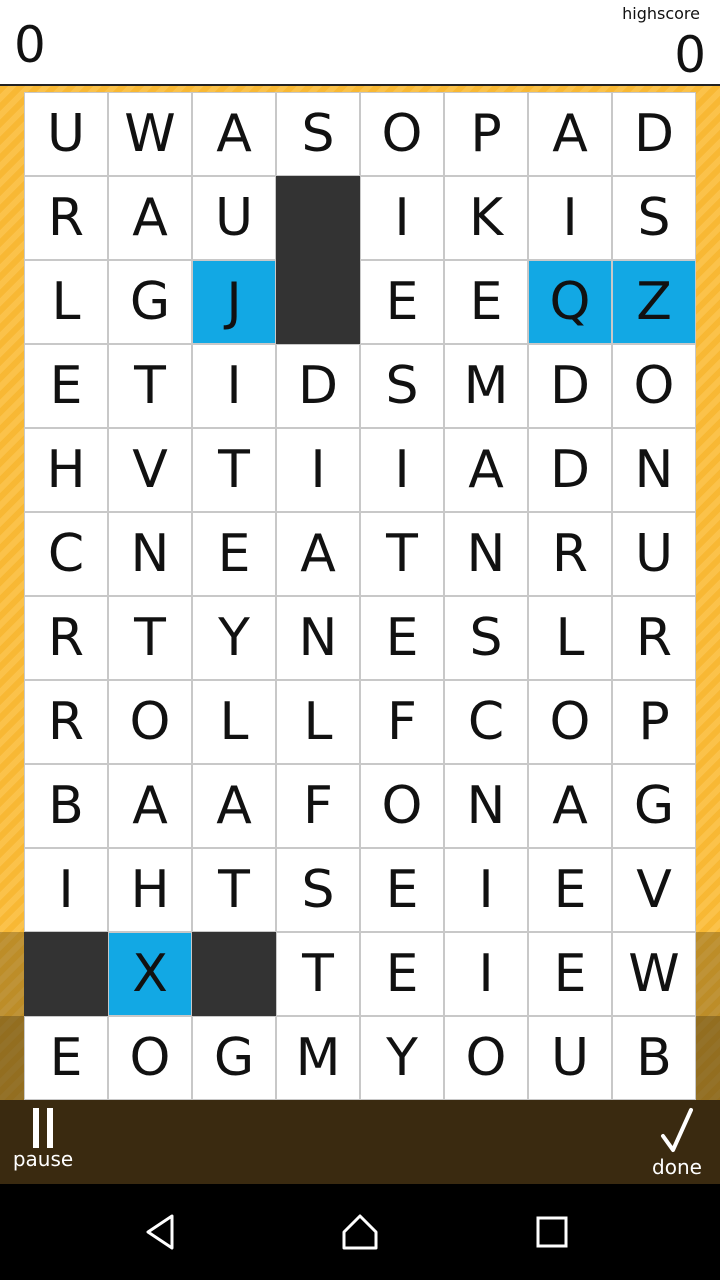  Describe the element at coordinates (160, 1232) in the screenshot. I see `back-triangle-icon` at that location.